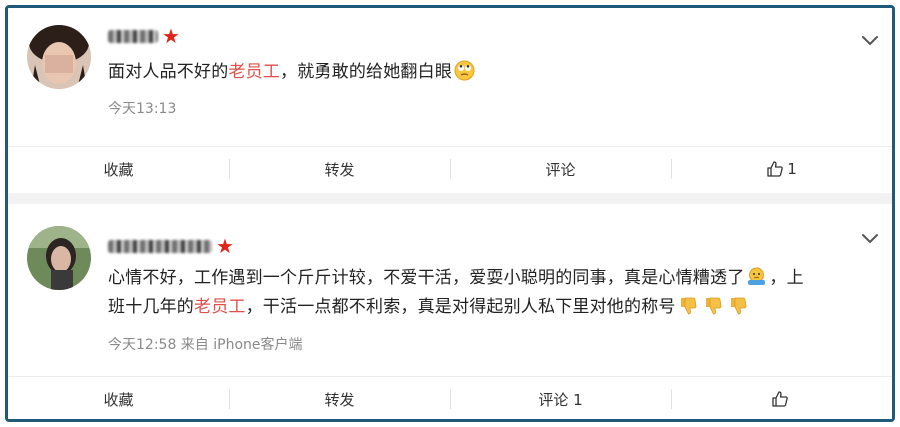 The width and height of the screenshot is (900, 427). I want to click on comment-label: 评论 1, so click(560, 399).